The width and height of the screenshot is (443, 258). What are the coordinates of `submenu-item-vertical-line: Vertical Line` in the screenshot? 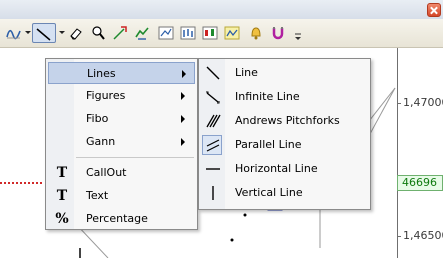 It's located at (284, 193).